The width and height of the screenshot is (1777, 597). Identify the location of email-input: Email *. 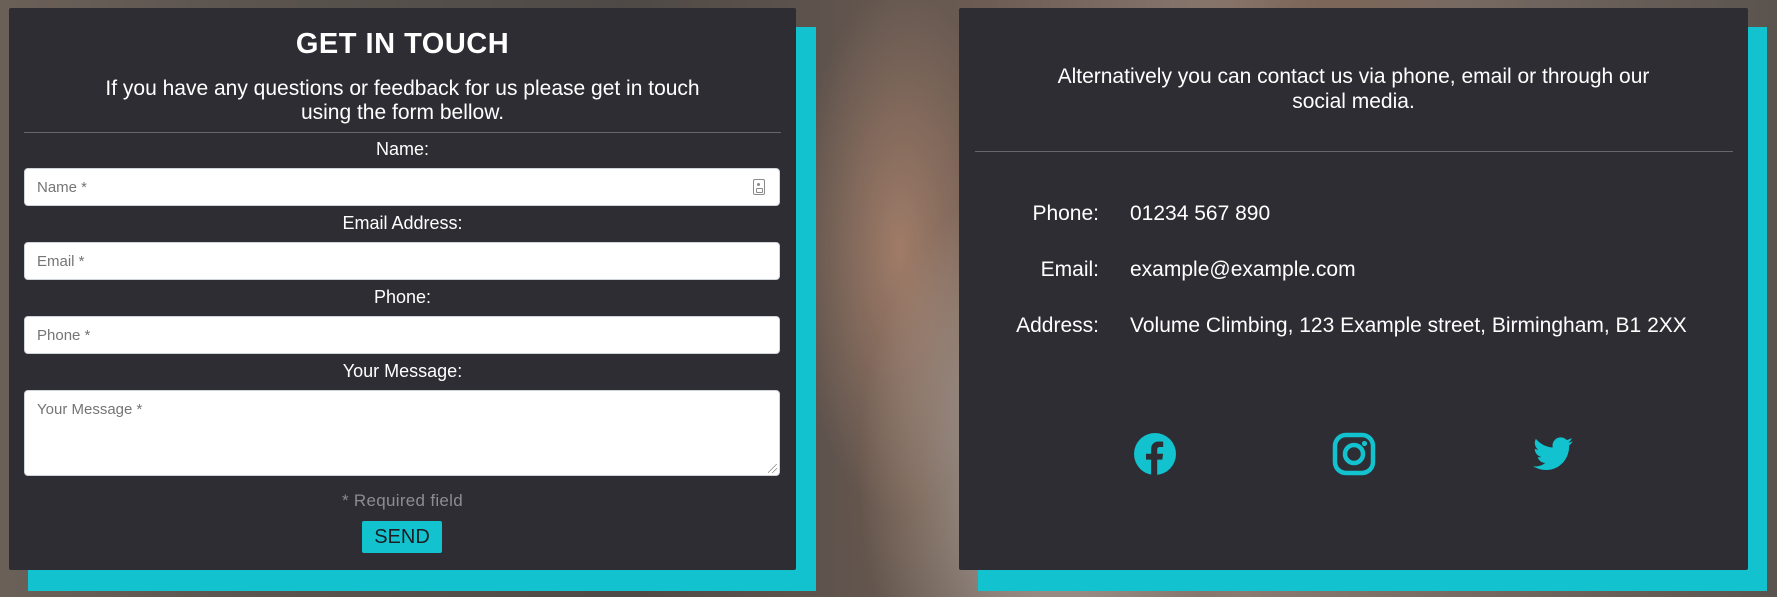
(402, 261).